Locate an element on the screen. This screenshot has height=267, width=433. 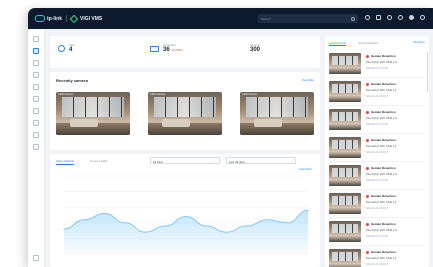
menu-toggle-icon is located at coordinates (36, 39).